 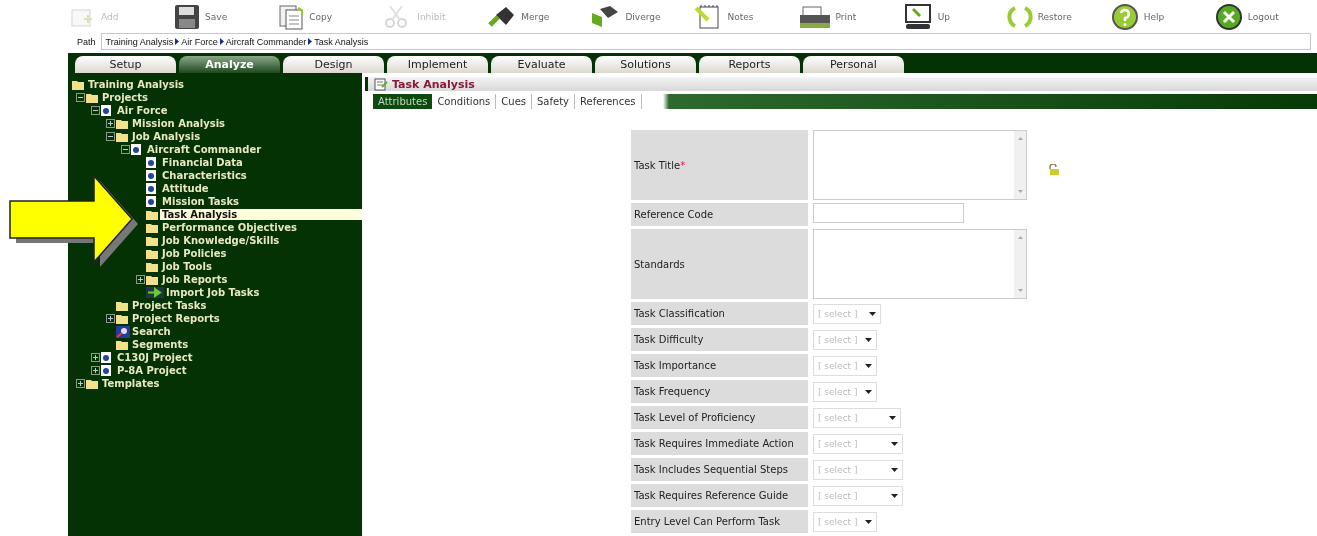 I want to click on nav-tab: Analyze, so click(x=229, y=64).